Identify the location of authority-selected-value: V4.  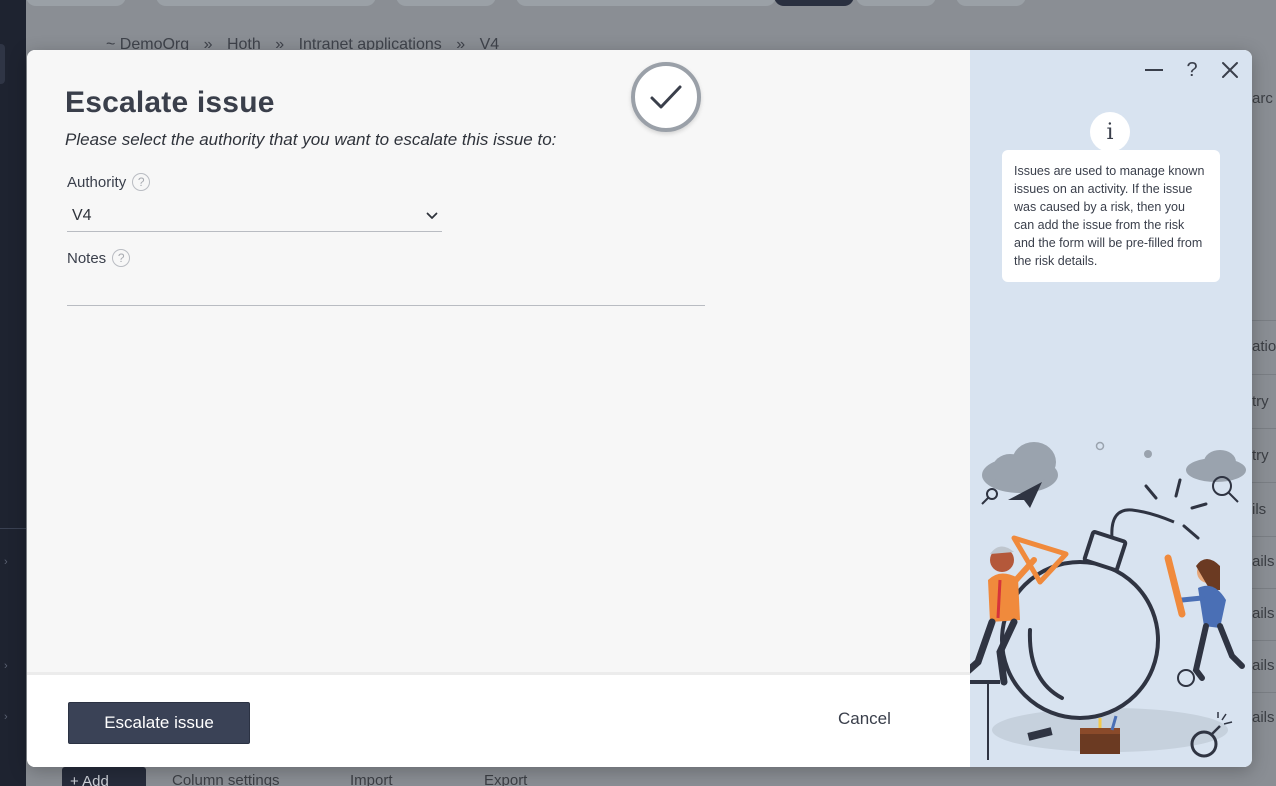
(82, 215).